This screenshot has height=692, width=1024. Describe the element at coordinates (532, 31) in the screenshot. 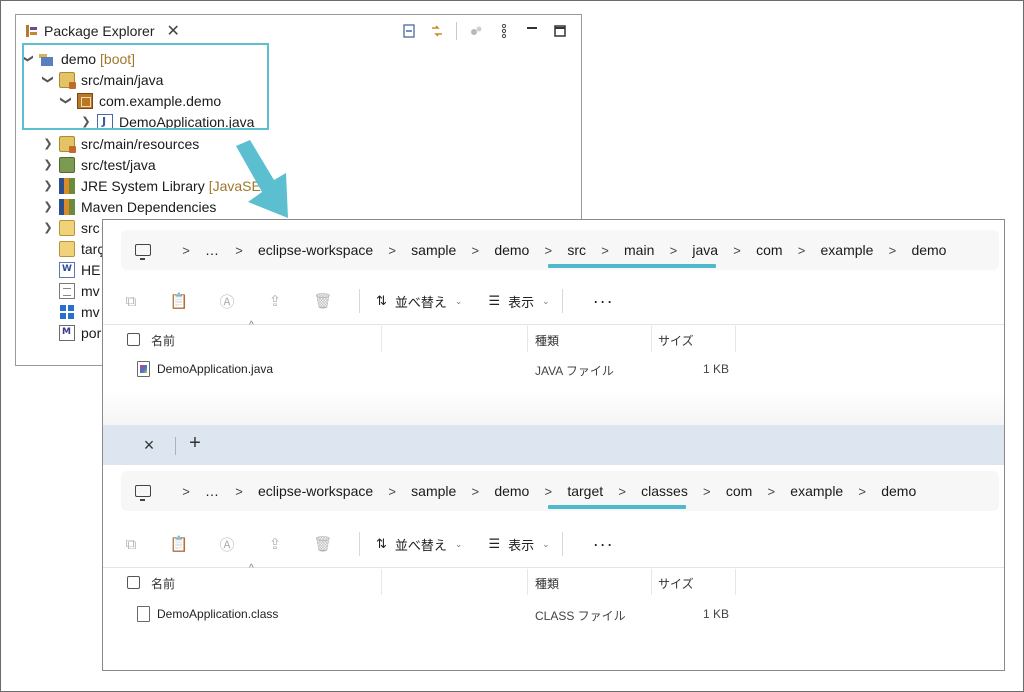

I see `minimize-icon` at that location.